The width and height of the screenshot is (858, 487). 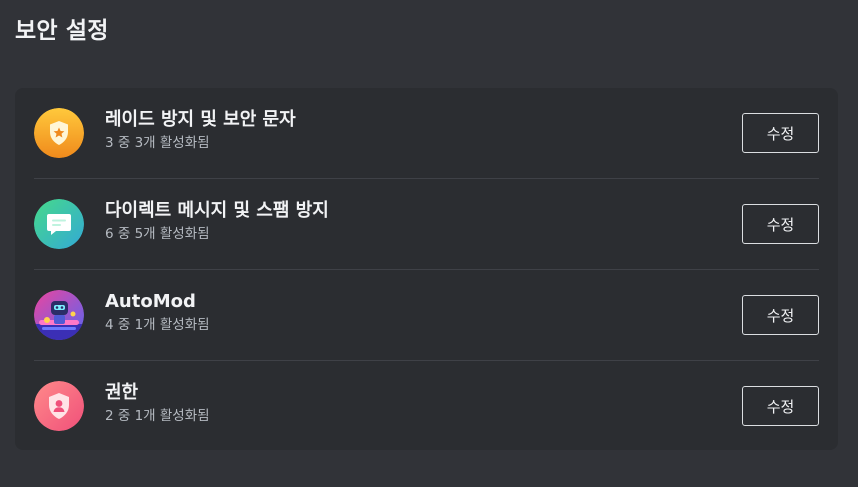 I want to click on automod-robot-icon, so click(x=59, y=315).